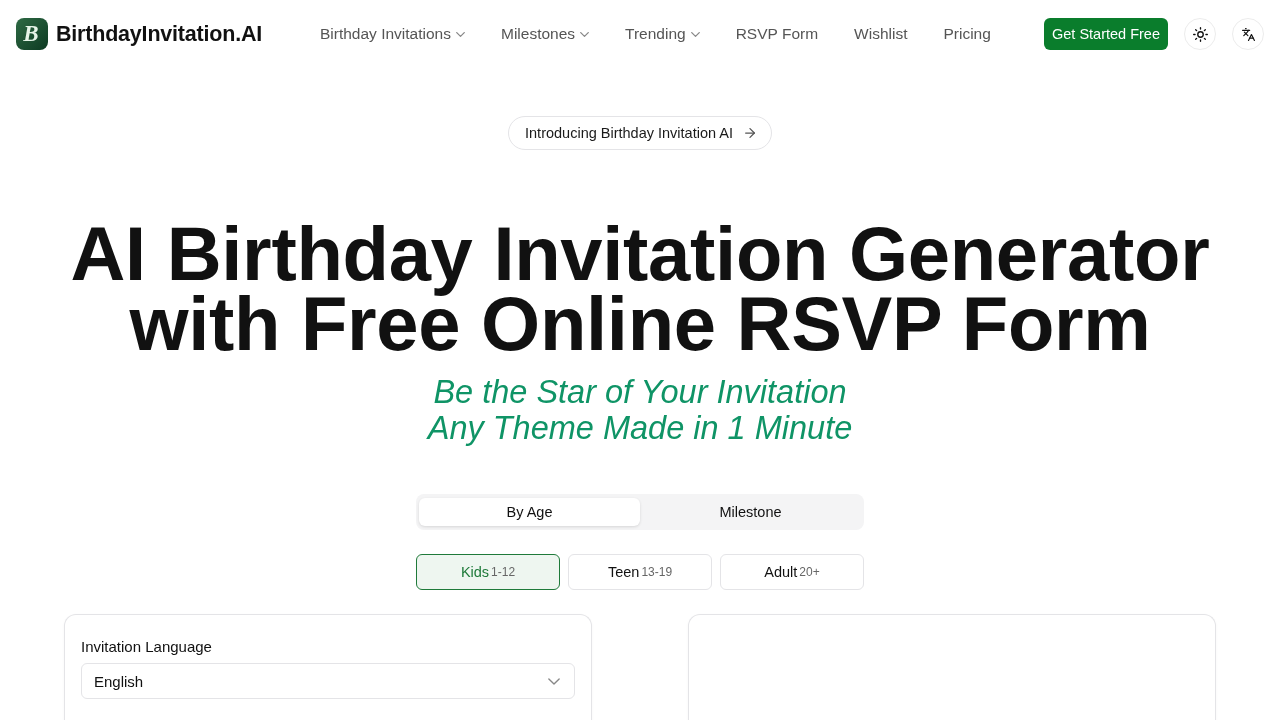 Image resolution: width=1280 pixels, height=720 pixels. I want to click on nav-menu: Trending, so click(662, 34).